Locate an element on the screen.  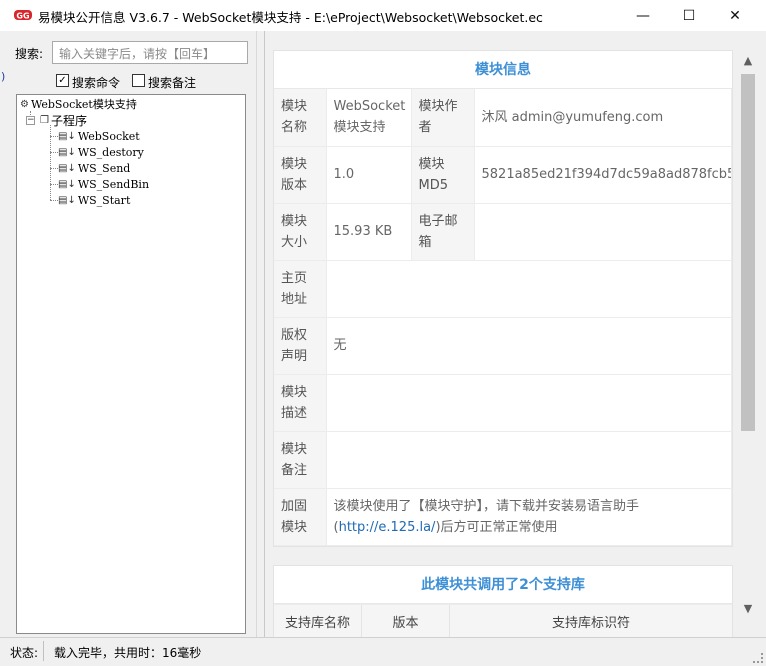
column-header: 支持库标识符 is located at coordinates (590, 623).